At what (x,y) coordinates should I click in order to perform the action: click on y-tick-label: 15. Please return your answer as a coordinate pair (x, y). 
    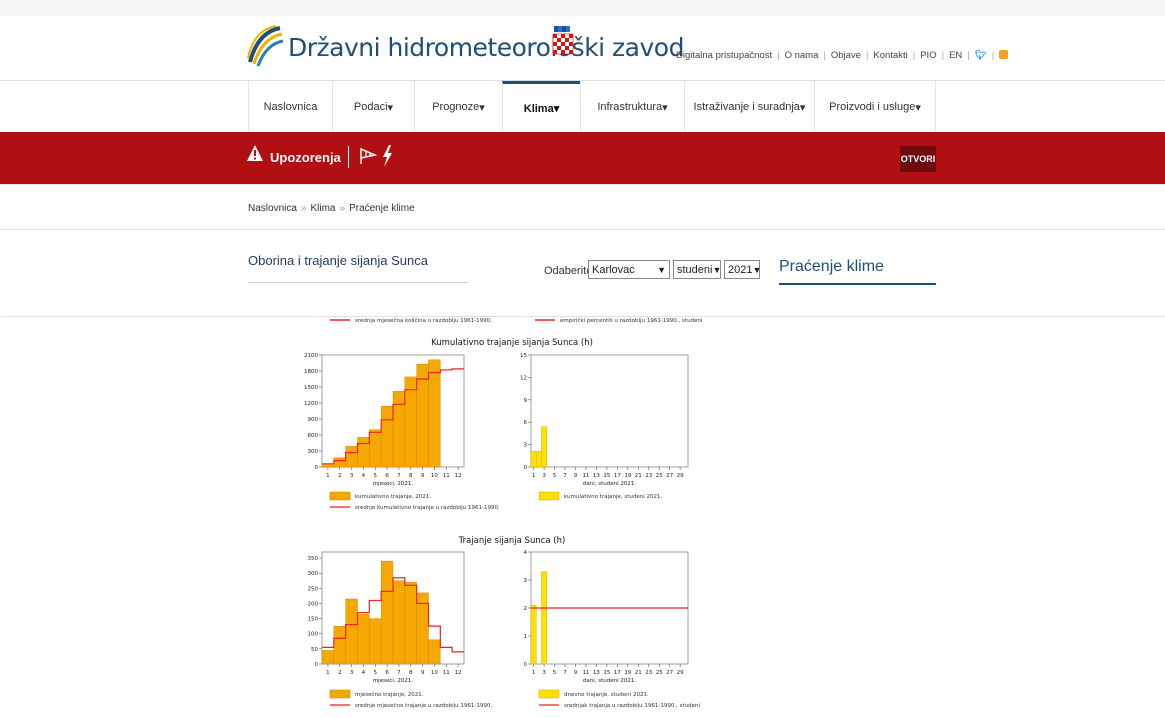
    Looking at the image, I should click on (523, 356).